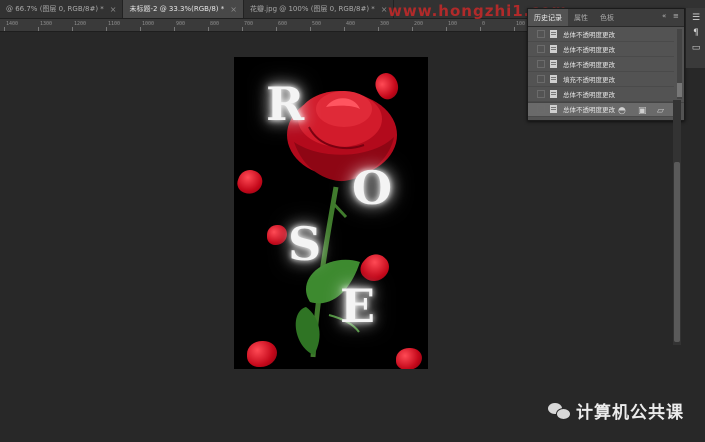  What do you see at coordinates (55, 9) in the screenshot?
I see `doc-tab-label: @ 66.7% (图层 0, RGB/8#) *` at bounding box center [55, 9].